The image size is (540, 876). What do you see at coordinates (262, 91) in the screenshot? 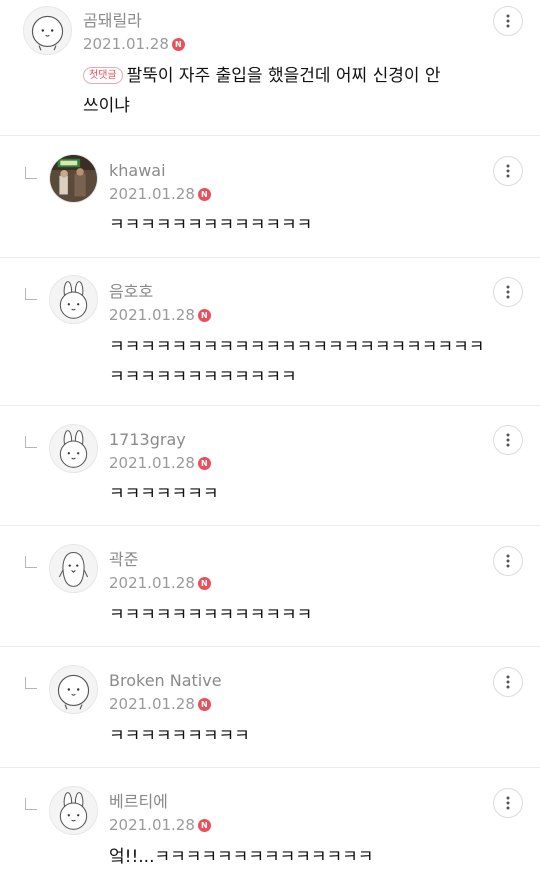
I see `comment-text: 팔뚝이 자주 출입을 했을건데 어찌 신경이 안쓰이냐` at bounding box center [262, 91].